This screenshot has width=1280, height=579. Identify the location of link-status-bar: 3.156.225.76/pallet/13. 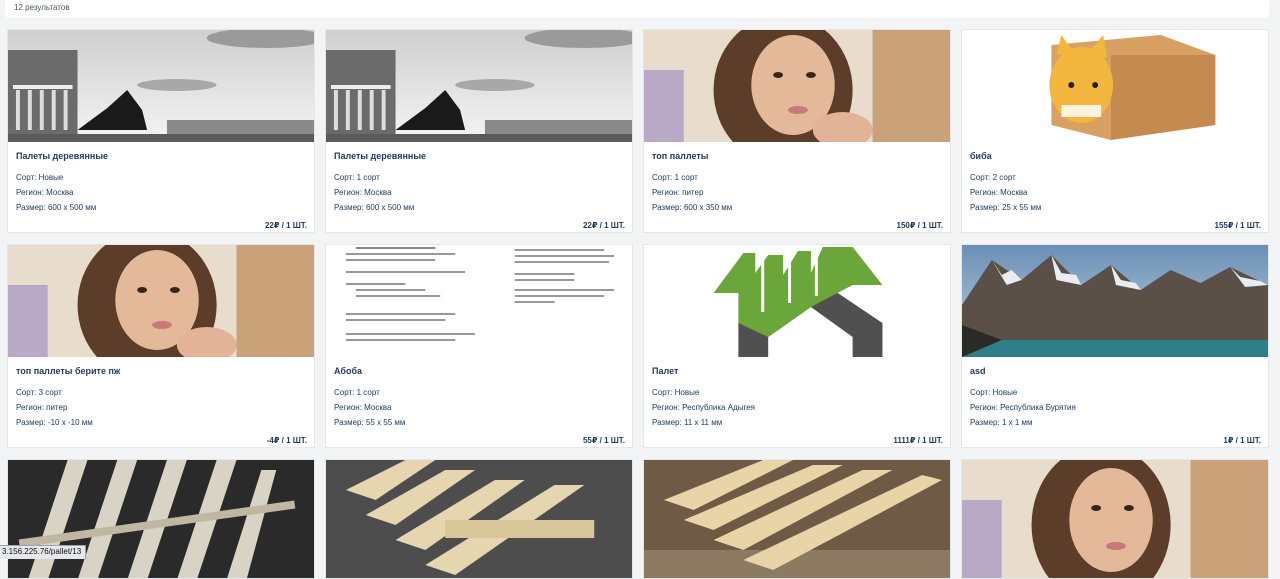
(43, 552).